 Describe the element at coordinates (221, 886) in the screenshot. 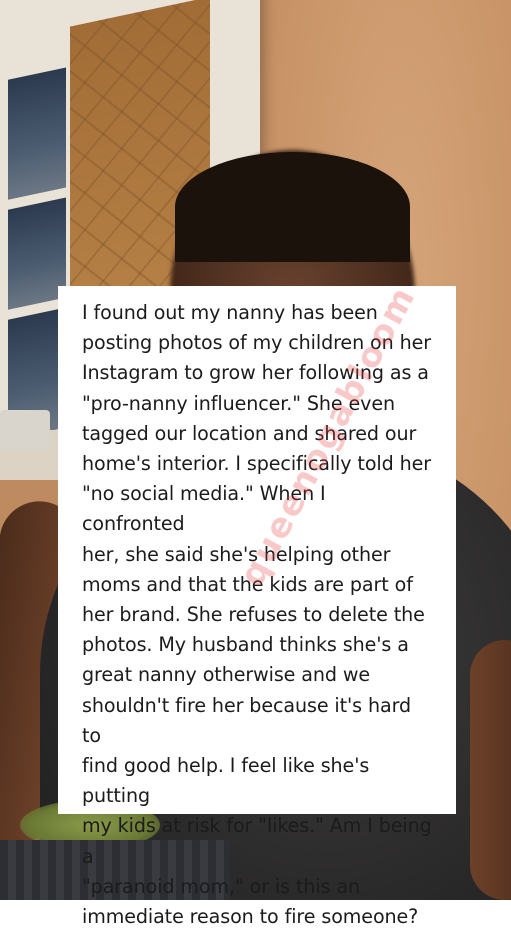

I see `post-line: "paranoid mom," or is this an` at that location.